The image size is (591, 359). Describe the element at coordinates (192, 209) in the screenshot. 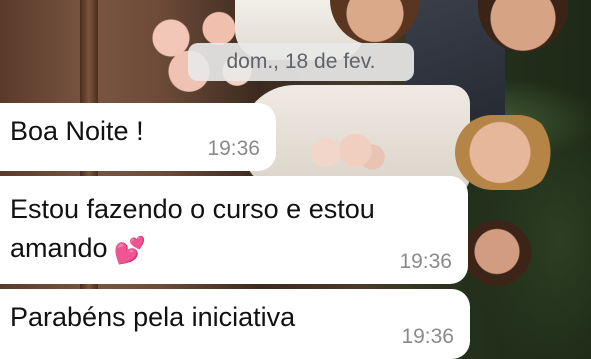

I see `message-text-line: Estou fazendo o curso e estou` at that location.